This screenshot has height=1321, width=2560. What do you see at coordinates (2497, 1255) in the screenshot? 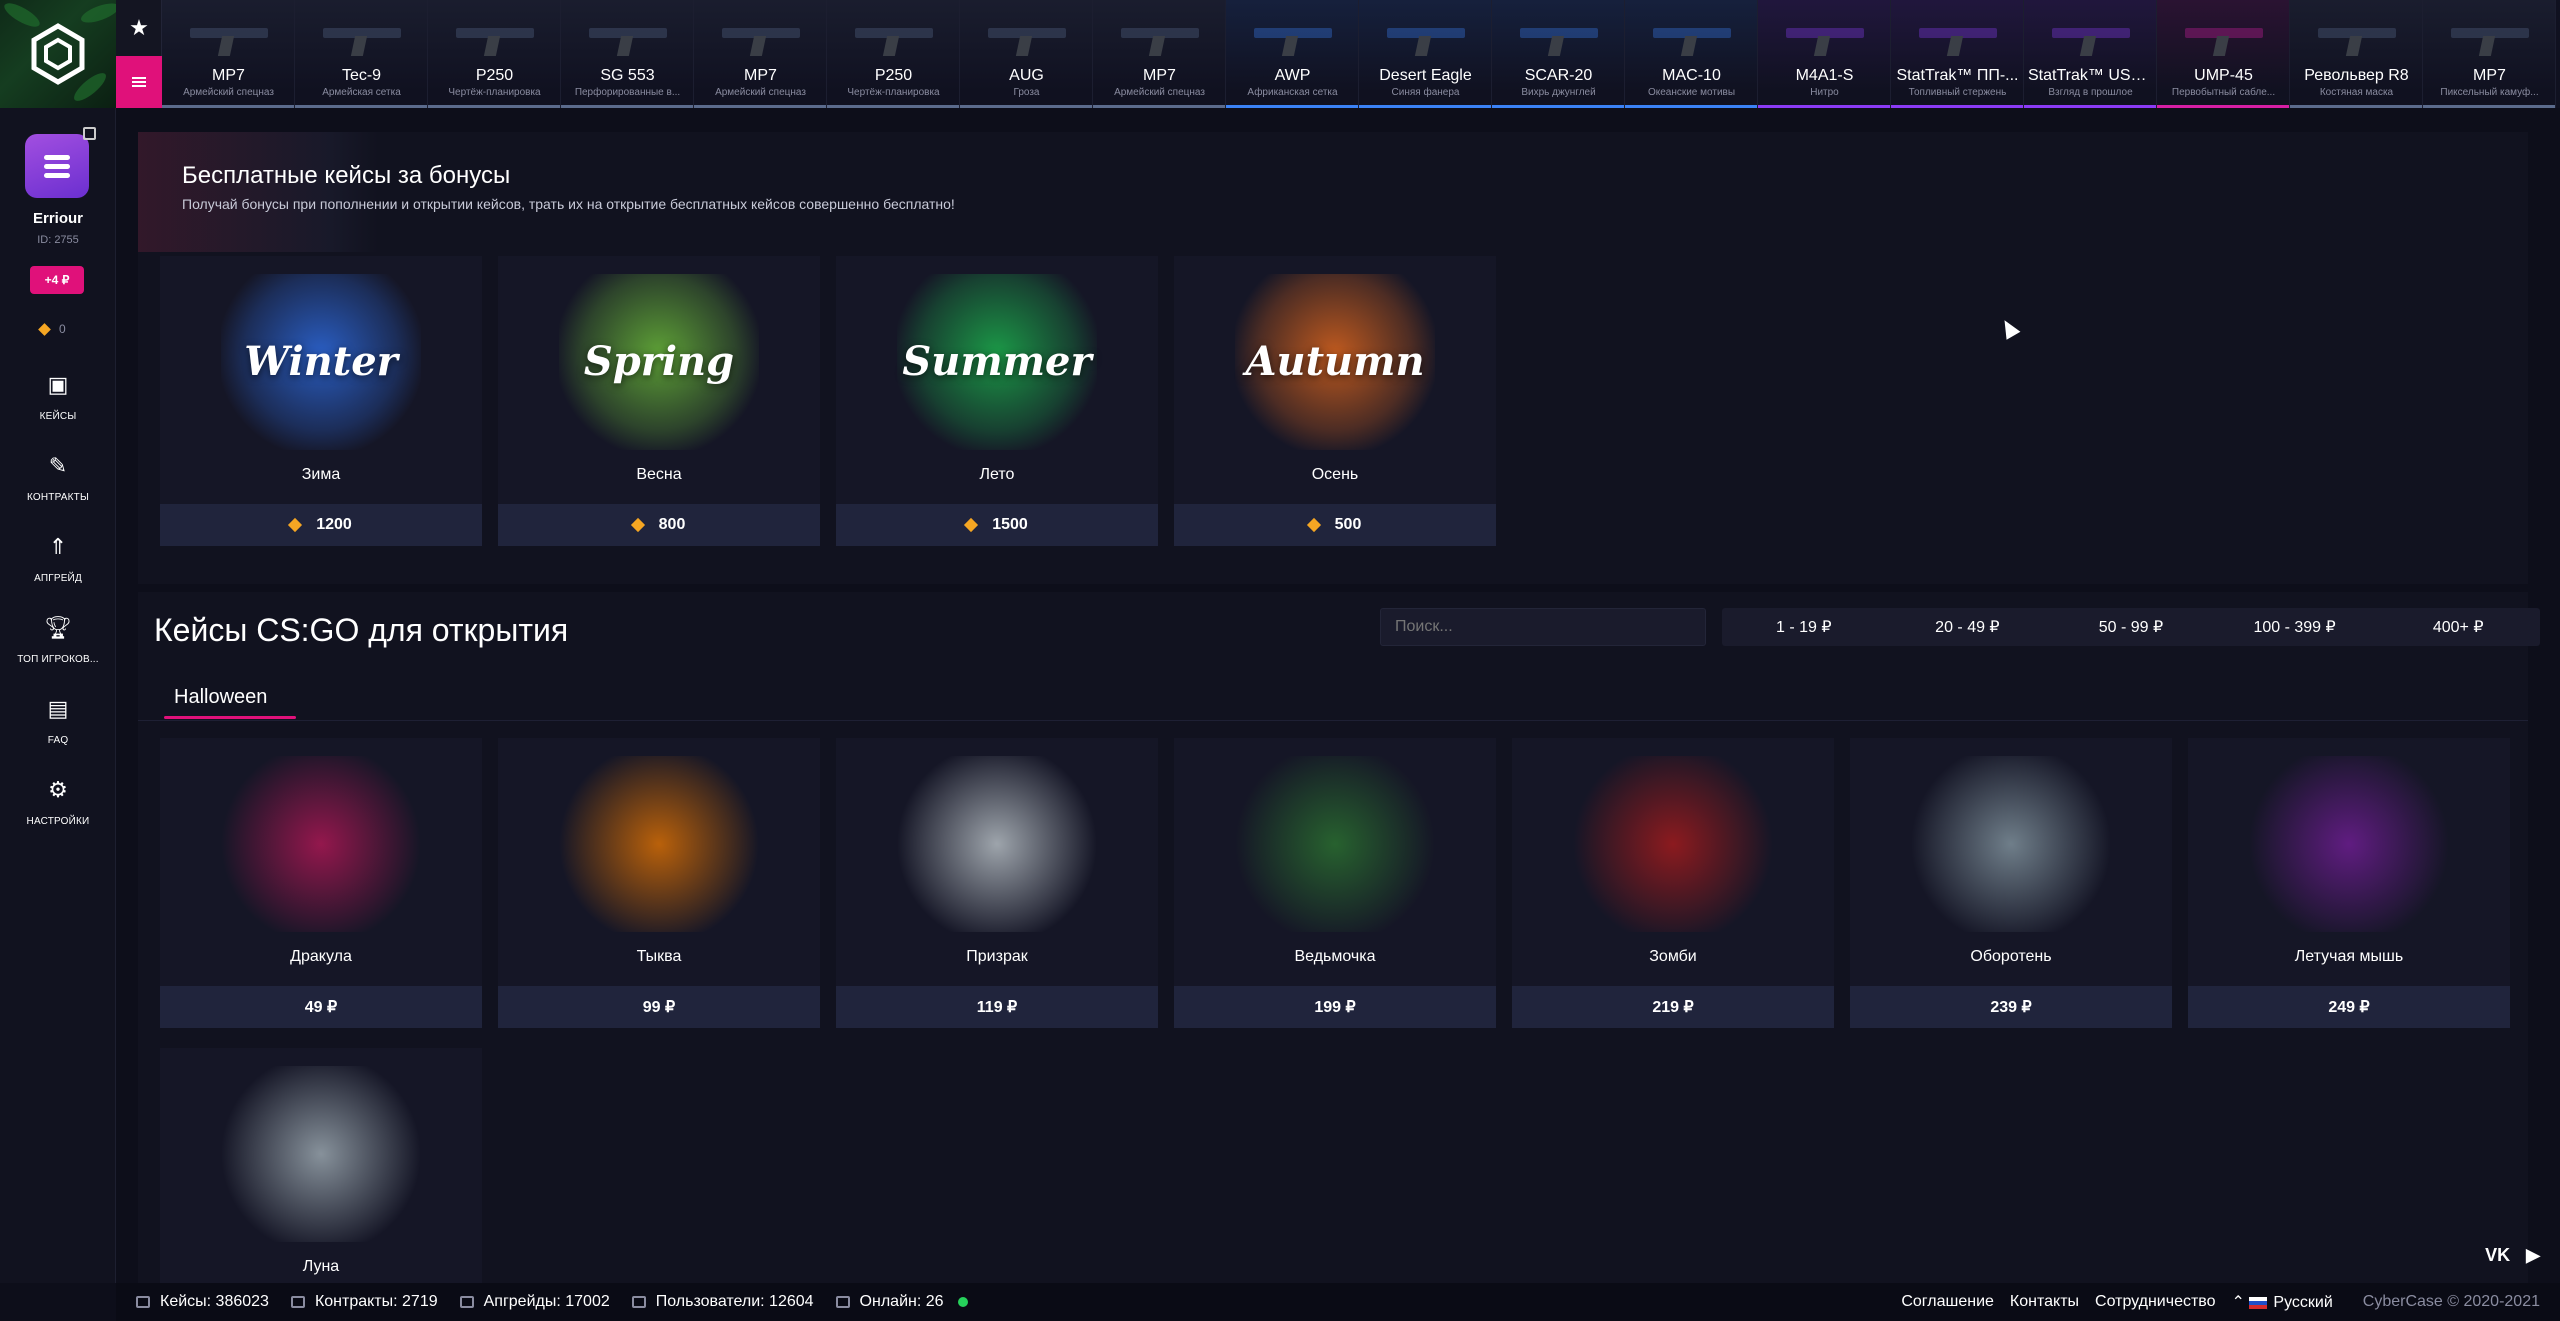
I see `vk-icon: VK` at bounding box center [2497, 1255].